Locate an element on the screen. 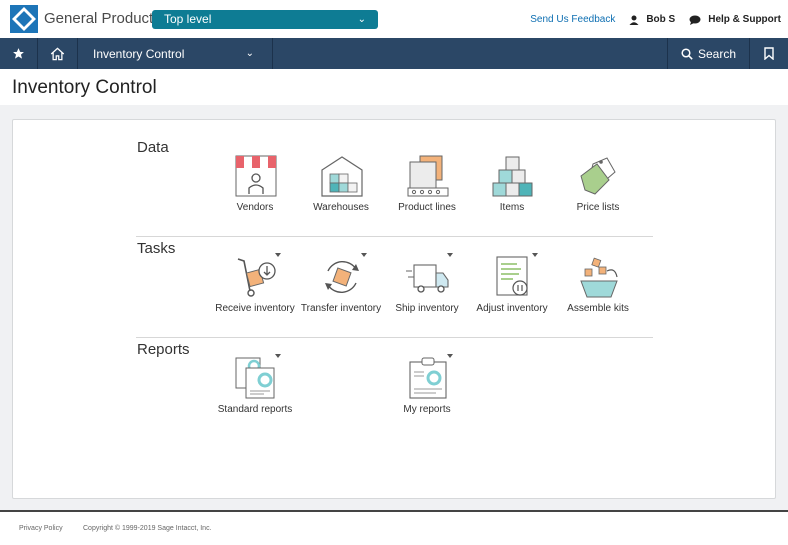 The image size is (788, 545). section-reports-label: Reports is located at coordinates (163, 349).